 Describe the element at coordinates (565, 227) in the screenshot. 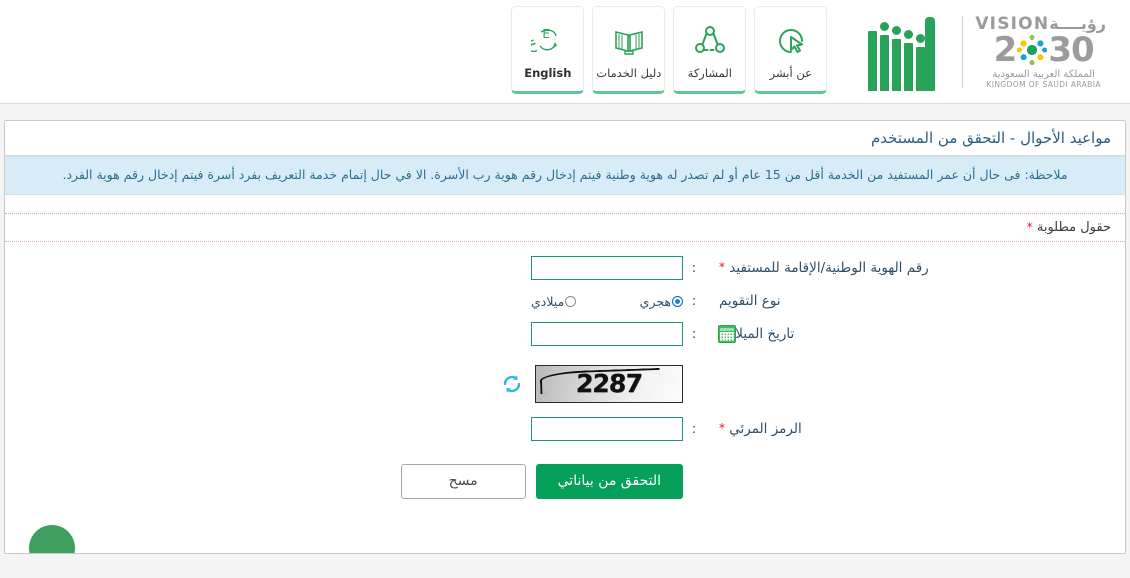

I see `required-fields-note: حقول مطلوبة *` at that location.